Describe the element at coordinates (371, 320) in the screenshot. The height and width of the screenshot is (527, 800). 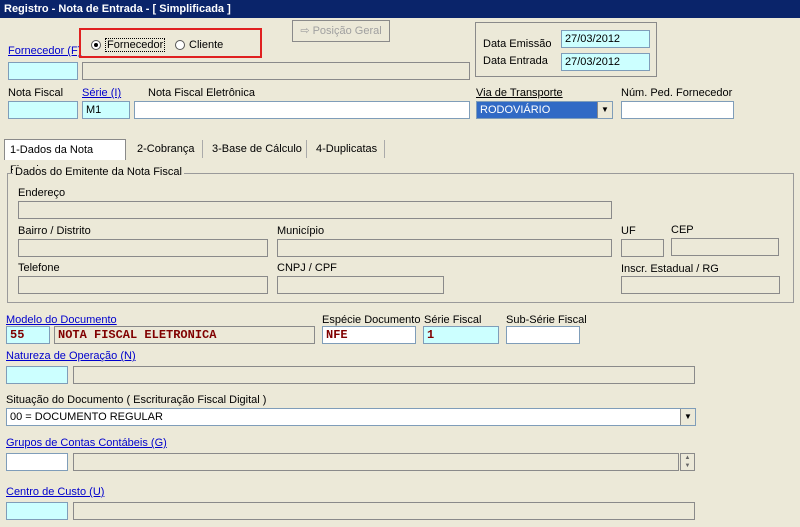
I see `especie-label: Espécie Documento` at that location.